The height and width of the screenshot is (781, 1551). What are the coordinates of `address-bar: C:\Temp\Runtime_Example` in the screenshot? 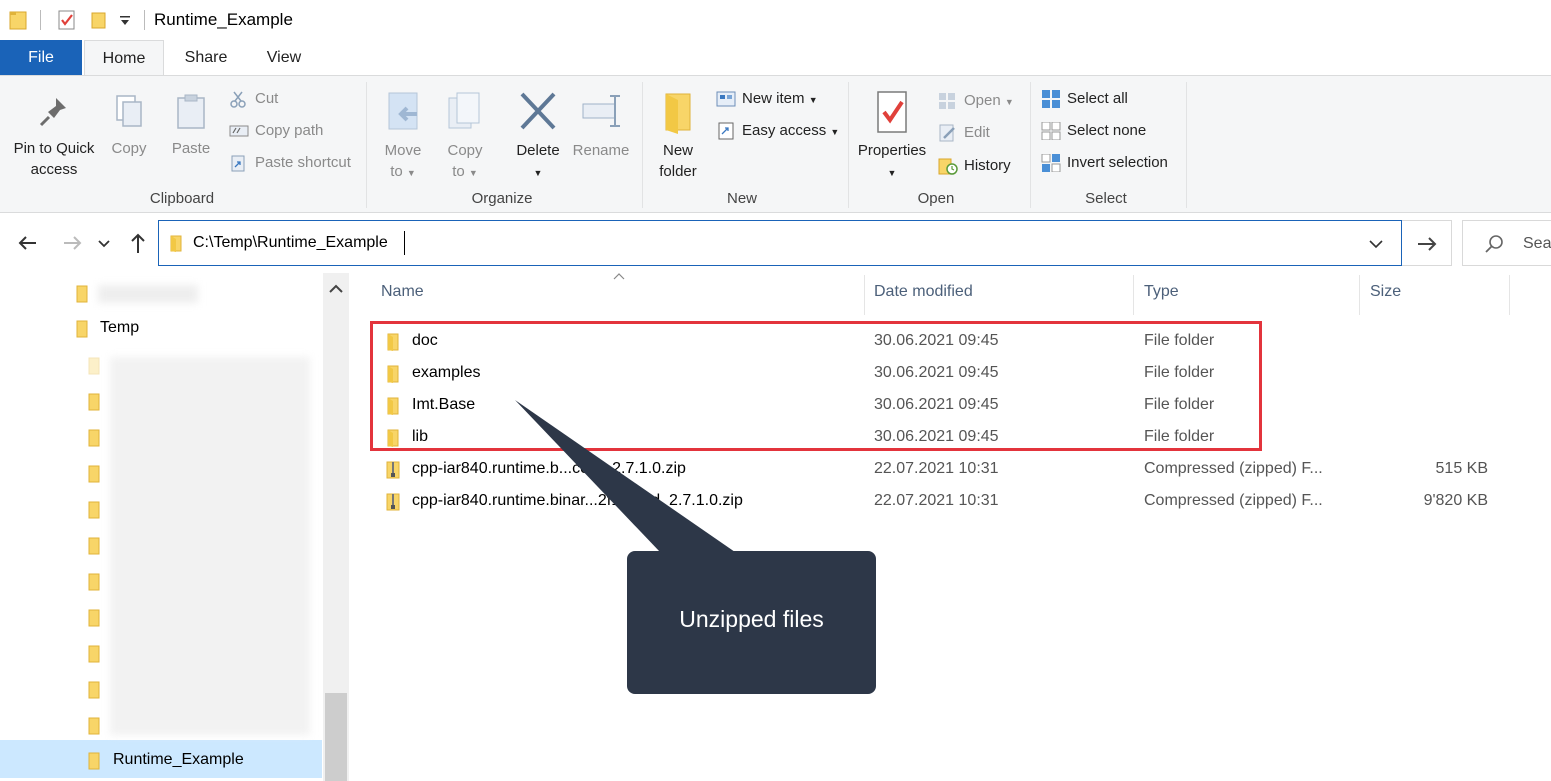 It's located at (780, 243).